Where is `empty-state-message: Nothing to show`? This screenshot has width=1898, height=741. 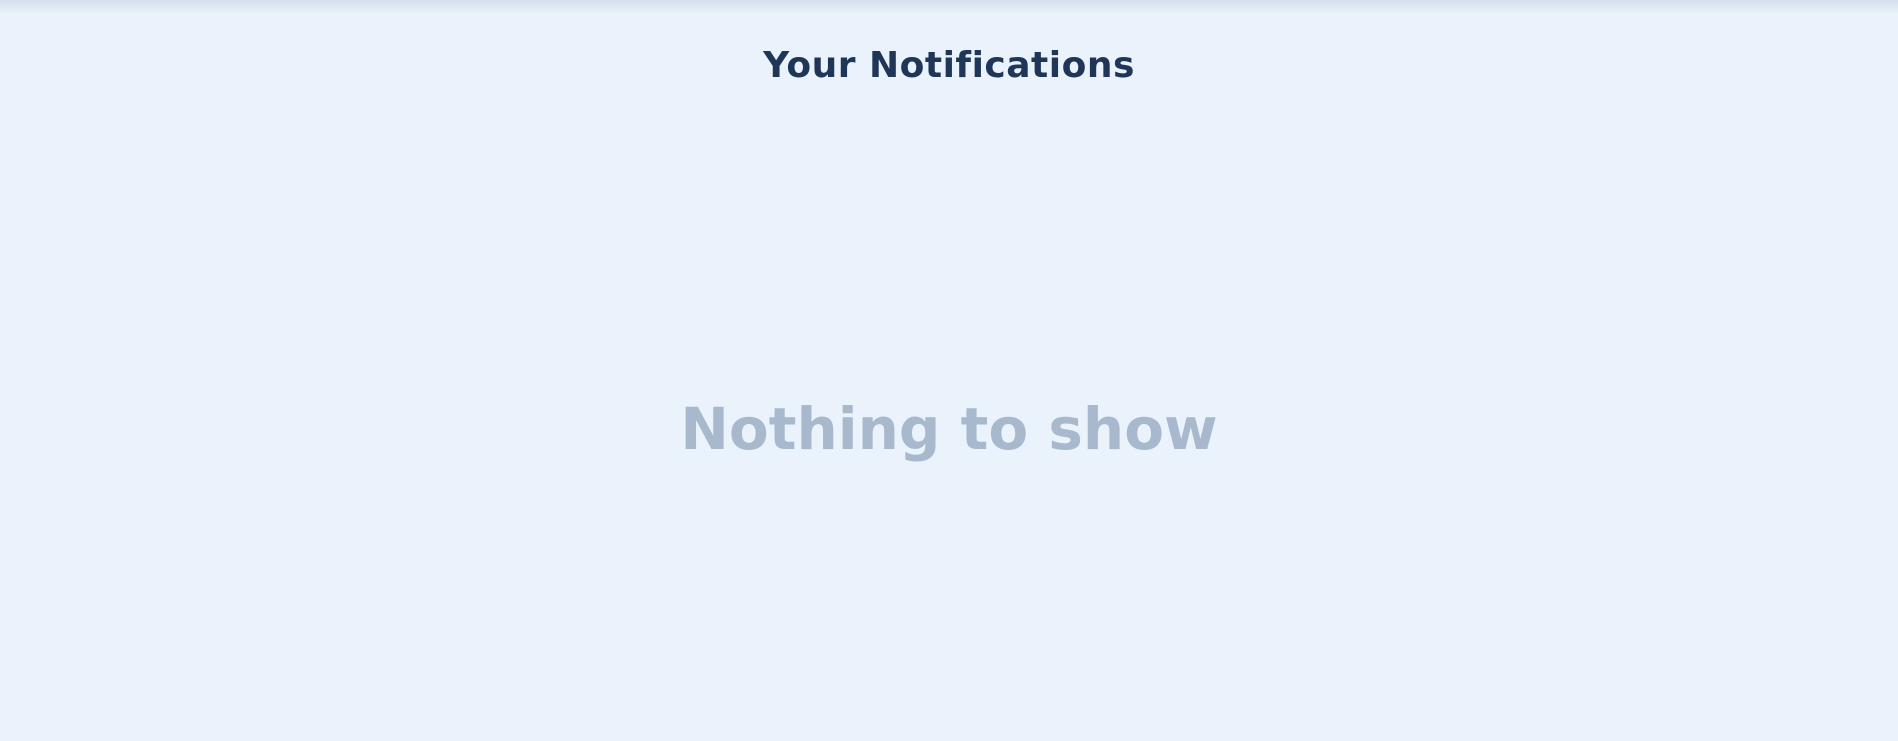 empty-state-message: Nothing to show is located at coordinates (949, 429).